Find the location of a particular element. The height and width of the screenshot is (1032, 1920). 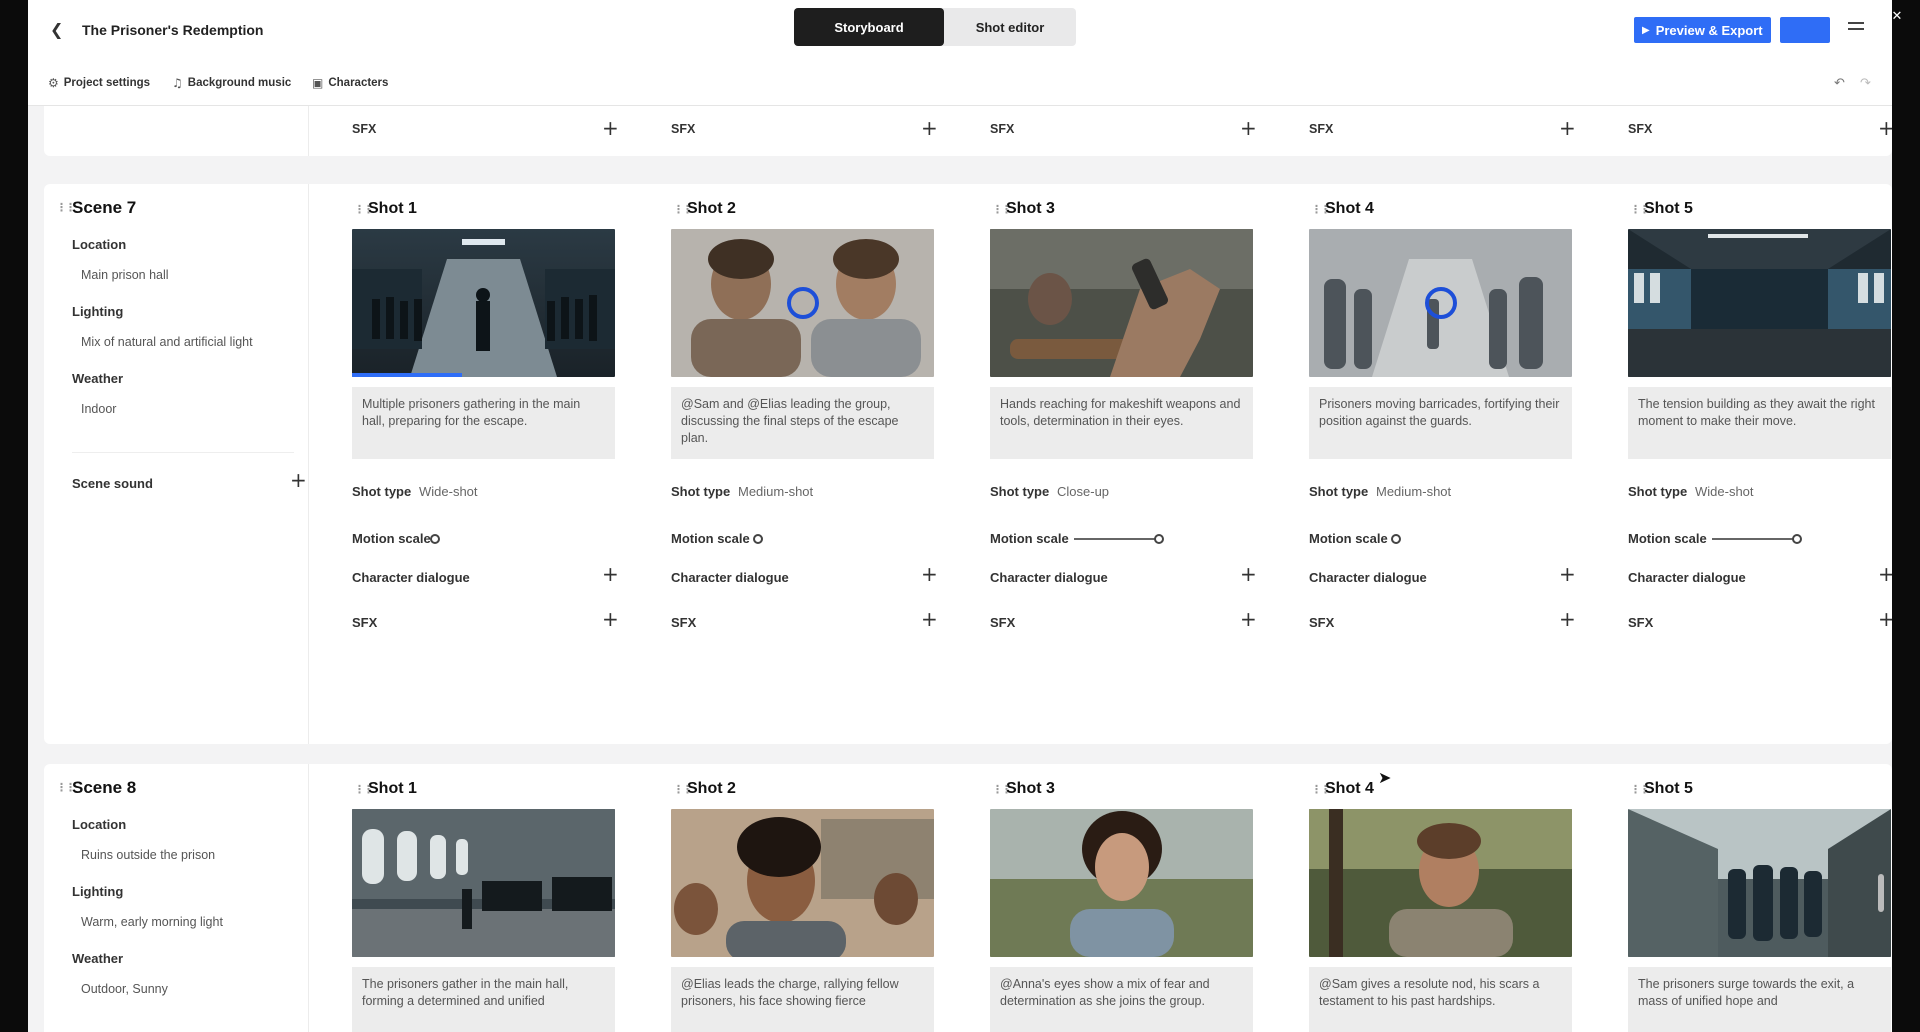

sfx-label: SFX is located at coordinates (1321, 129).